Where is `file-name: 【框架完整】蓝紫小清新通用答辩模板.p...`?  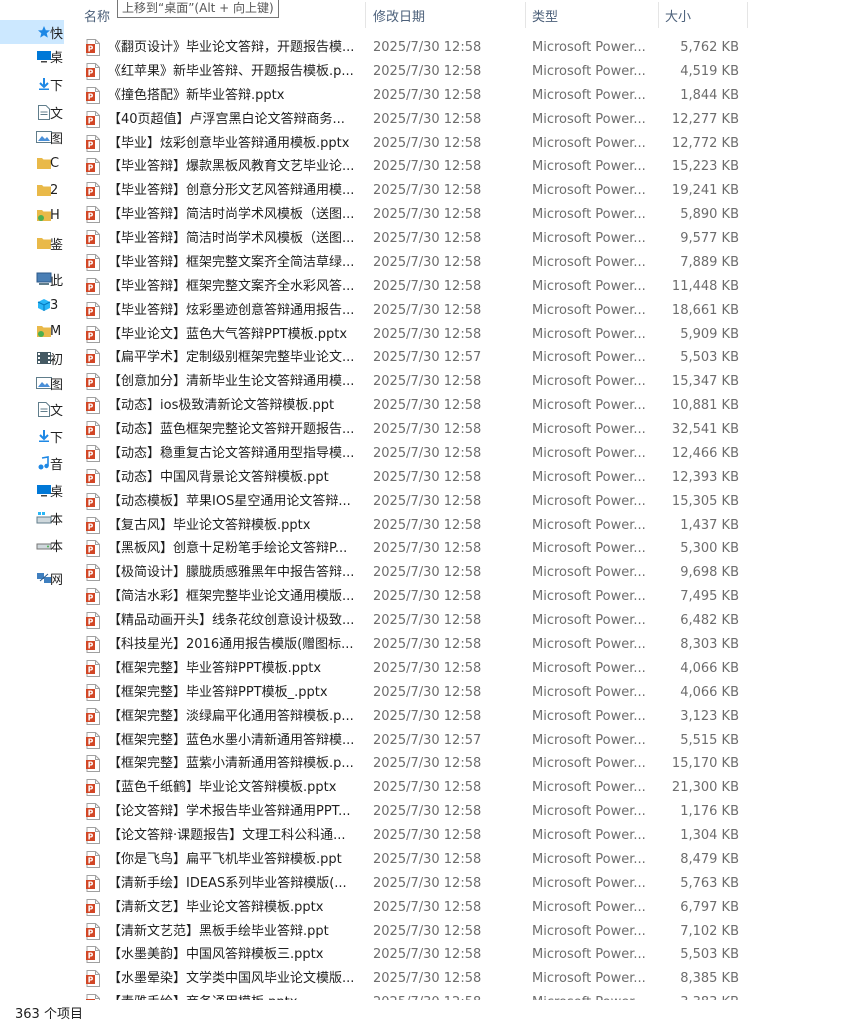 file-name: 【框架完整】蓝紫小清新通用答辩模板.p... is located at coordinates (231, 764).